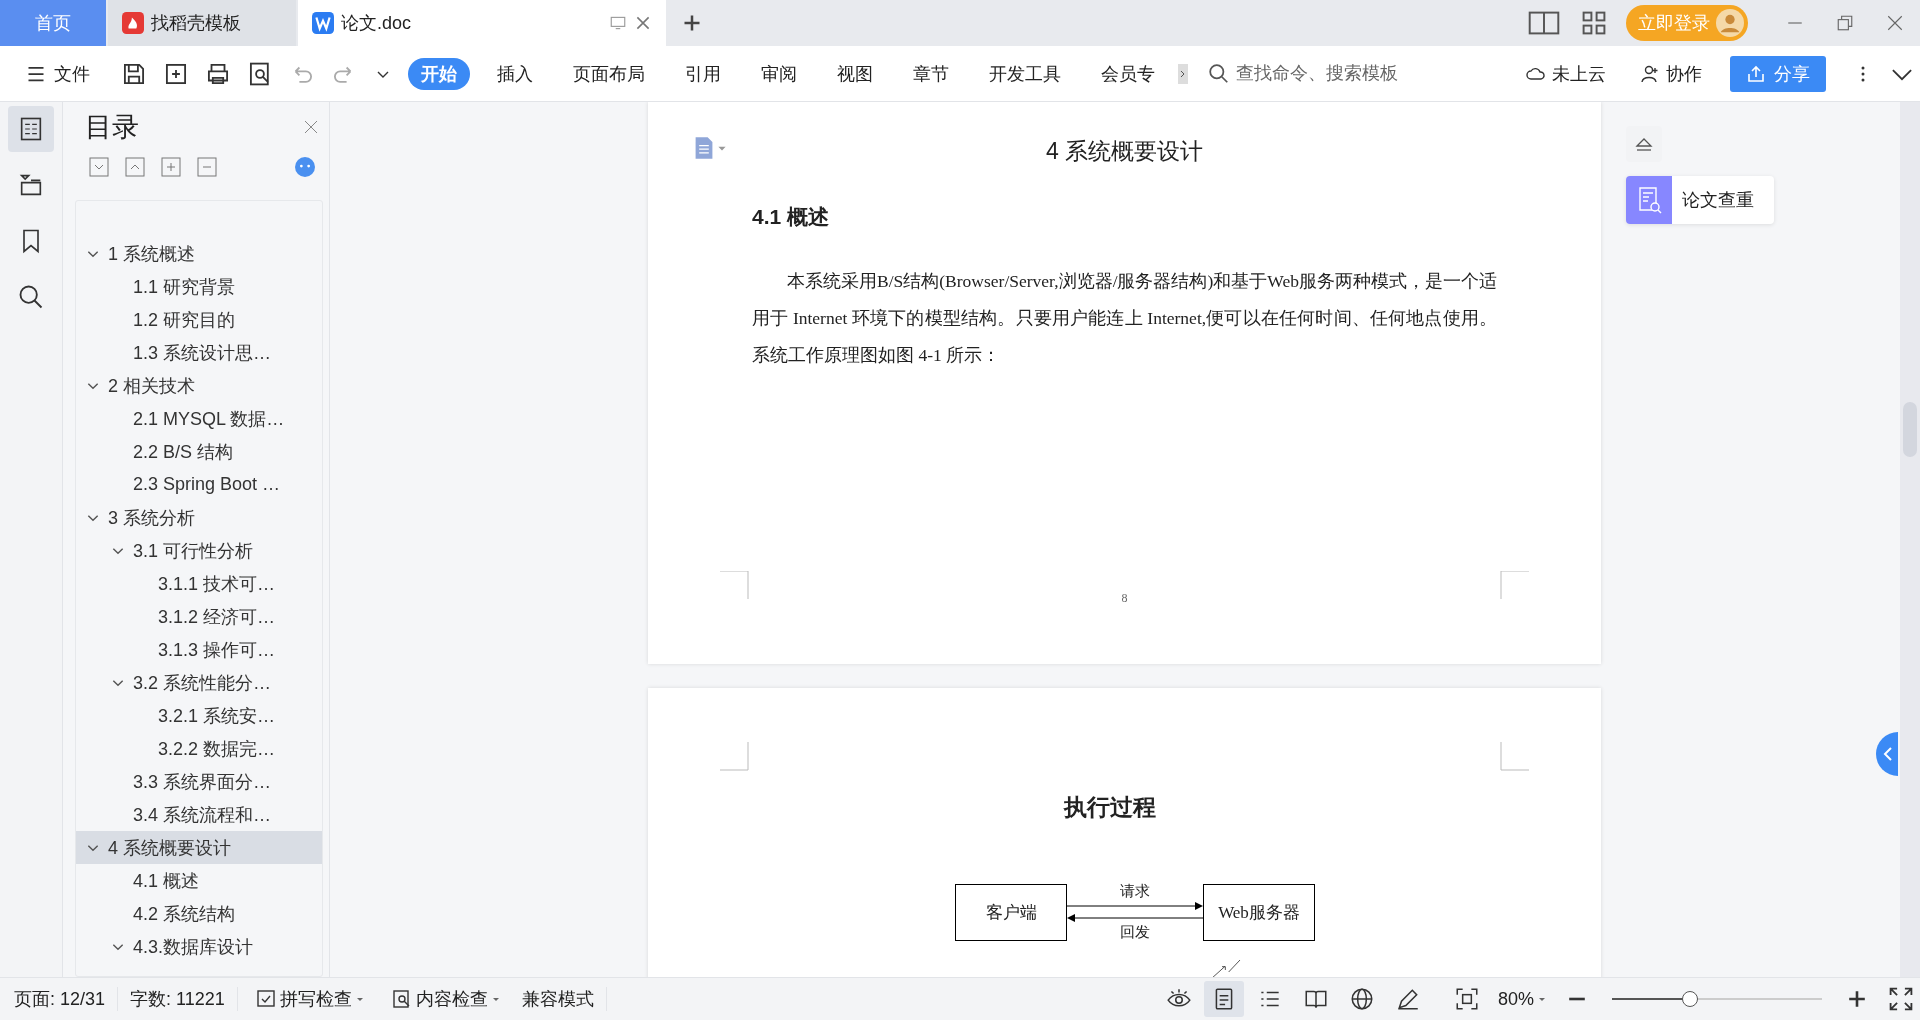  Describe the element at coordinates (202, 23) in the screenshot. I see `document-tab: 找稻壳模板` at that location.